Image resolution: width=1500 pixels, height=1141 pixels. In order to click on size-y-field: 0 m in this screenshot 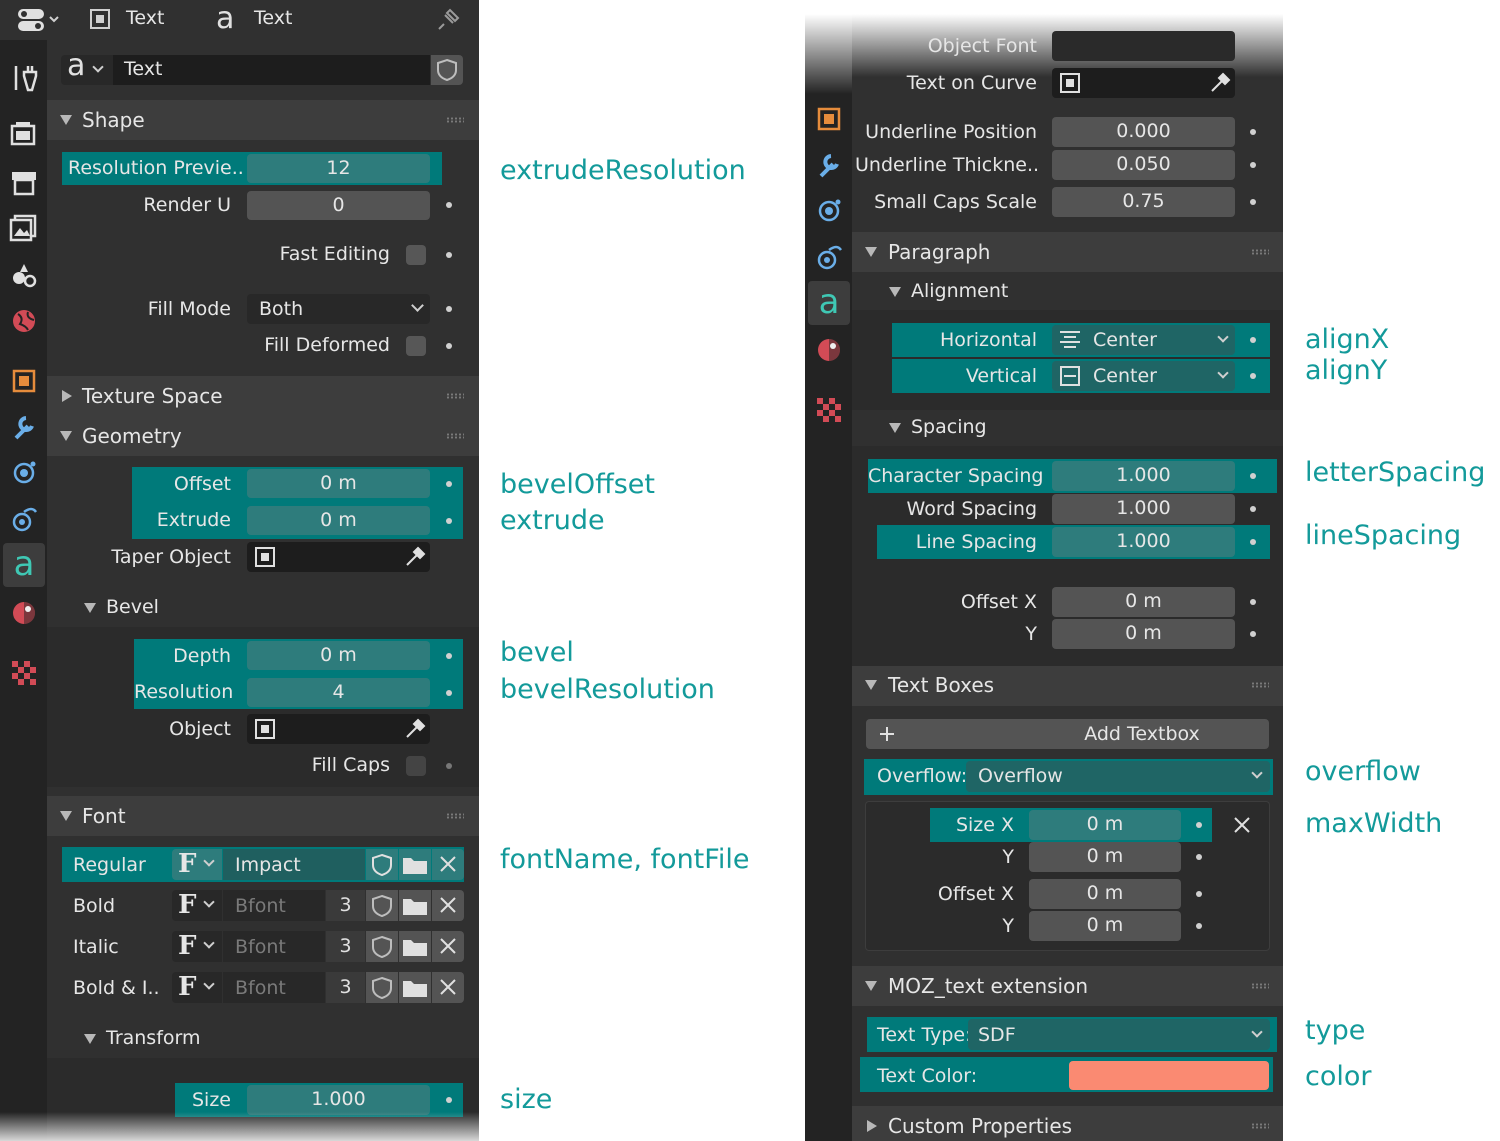, I will do `click(1105, 857)`.